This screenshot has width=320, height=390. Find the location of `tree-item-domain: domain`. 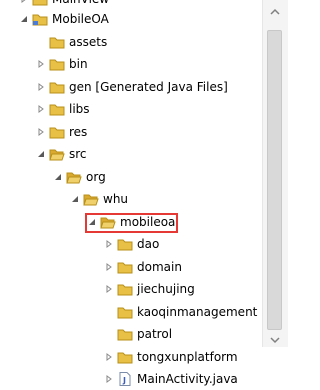

tree-item-domain: domain is located at coordinates (131, 267).